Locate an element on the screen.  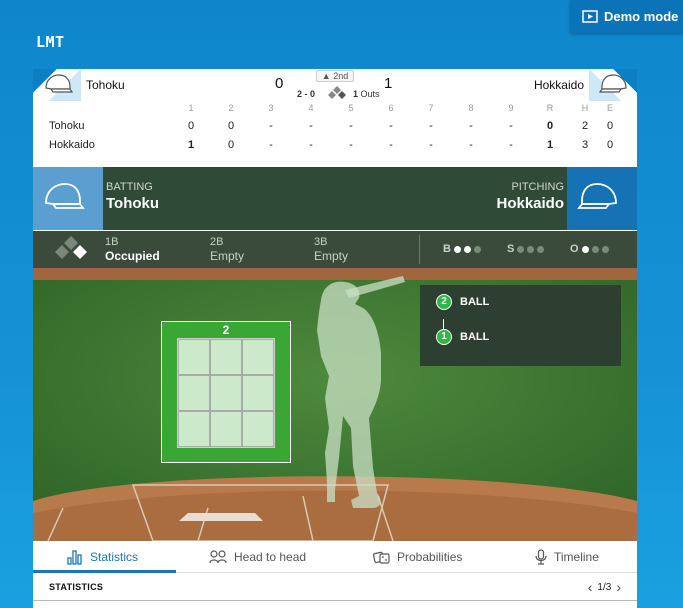
bar-chart-icon is located at coordinates (74, 557).